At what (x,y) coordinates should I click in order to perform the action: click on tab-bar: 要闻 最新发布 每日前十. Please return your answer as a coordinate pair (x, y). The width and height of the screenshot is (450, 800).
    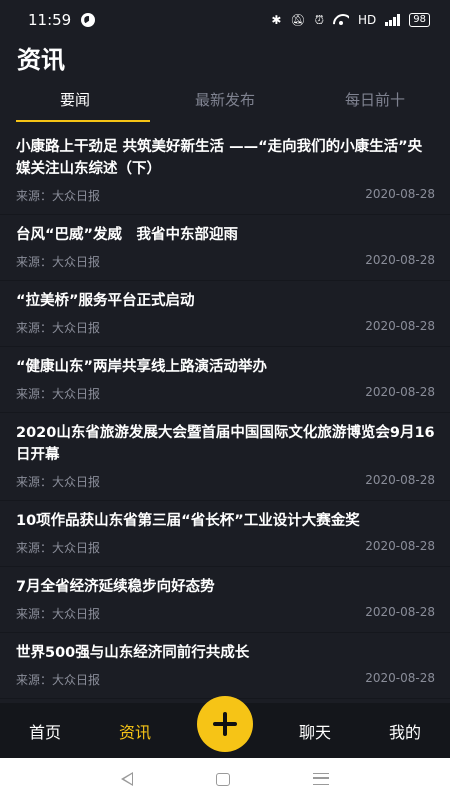
    Looking at the image, I should click on (225, 103).